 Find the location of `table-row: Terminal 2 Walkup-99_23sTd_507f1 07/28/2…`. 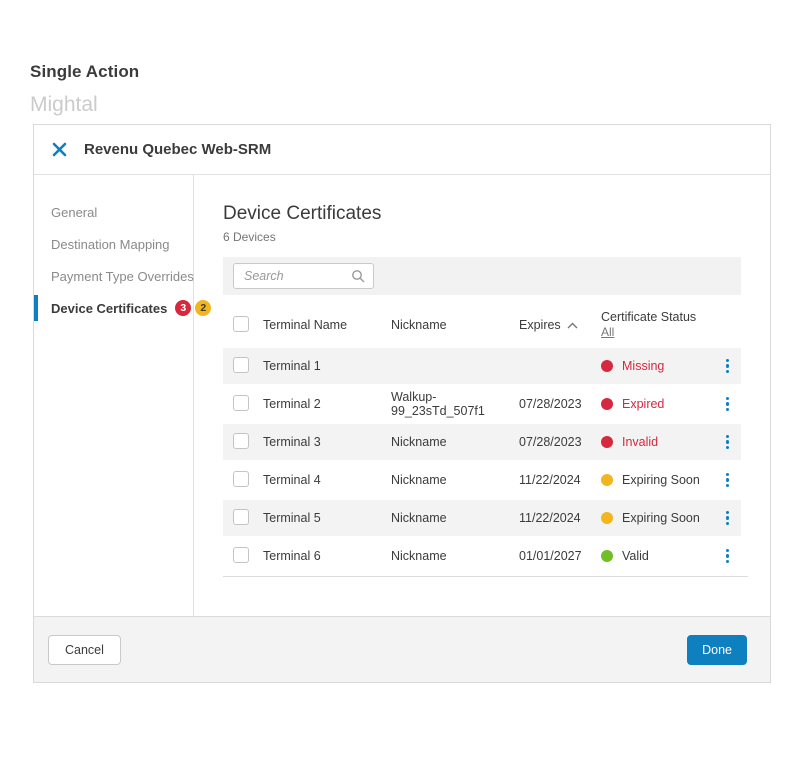

table-row: Terminal 2 Walkup-99_23sTd_507f1 07/28/2… is located at coordinates (482, 405).